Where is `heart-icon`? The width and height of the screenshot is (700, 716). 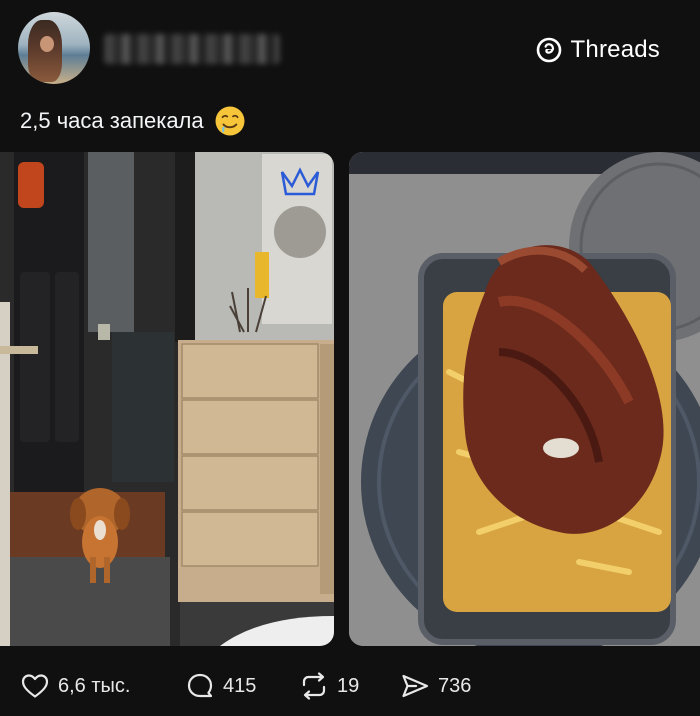
heart-icon is located at coordinates (35, 686).